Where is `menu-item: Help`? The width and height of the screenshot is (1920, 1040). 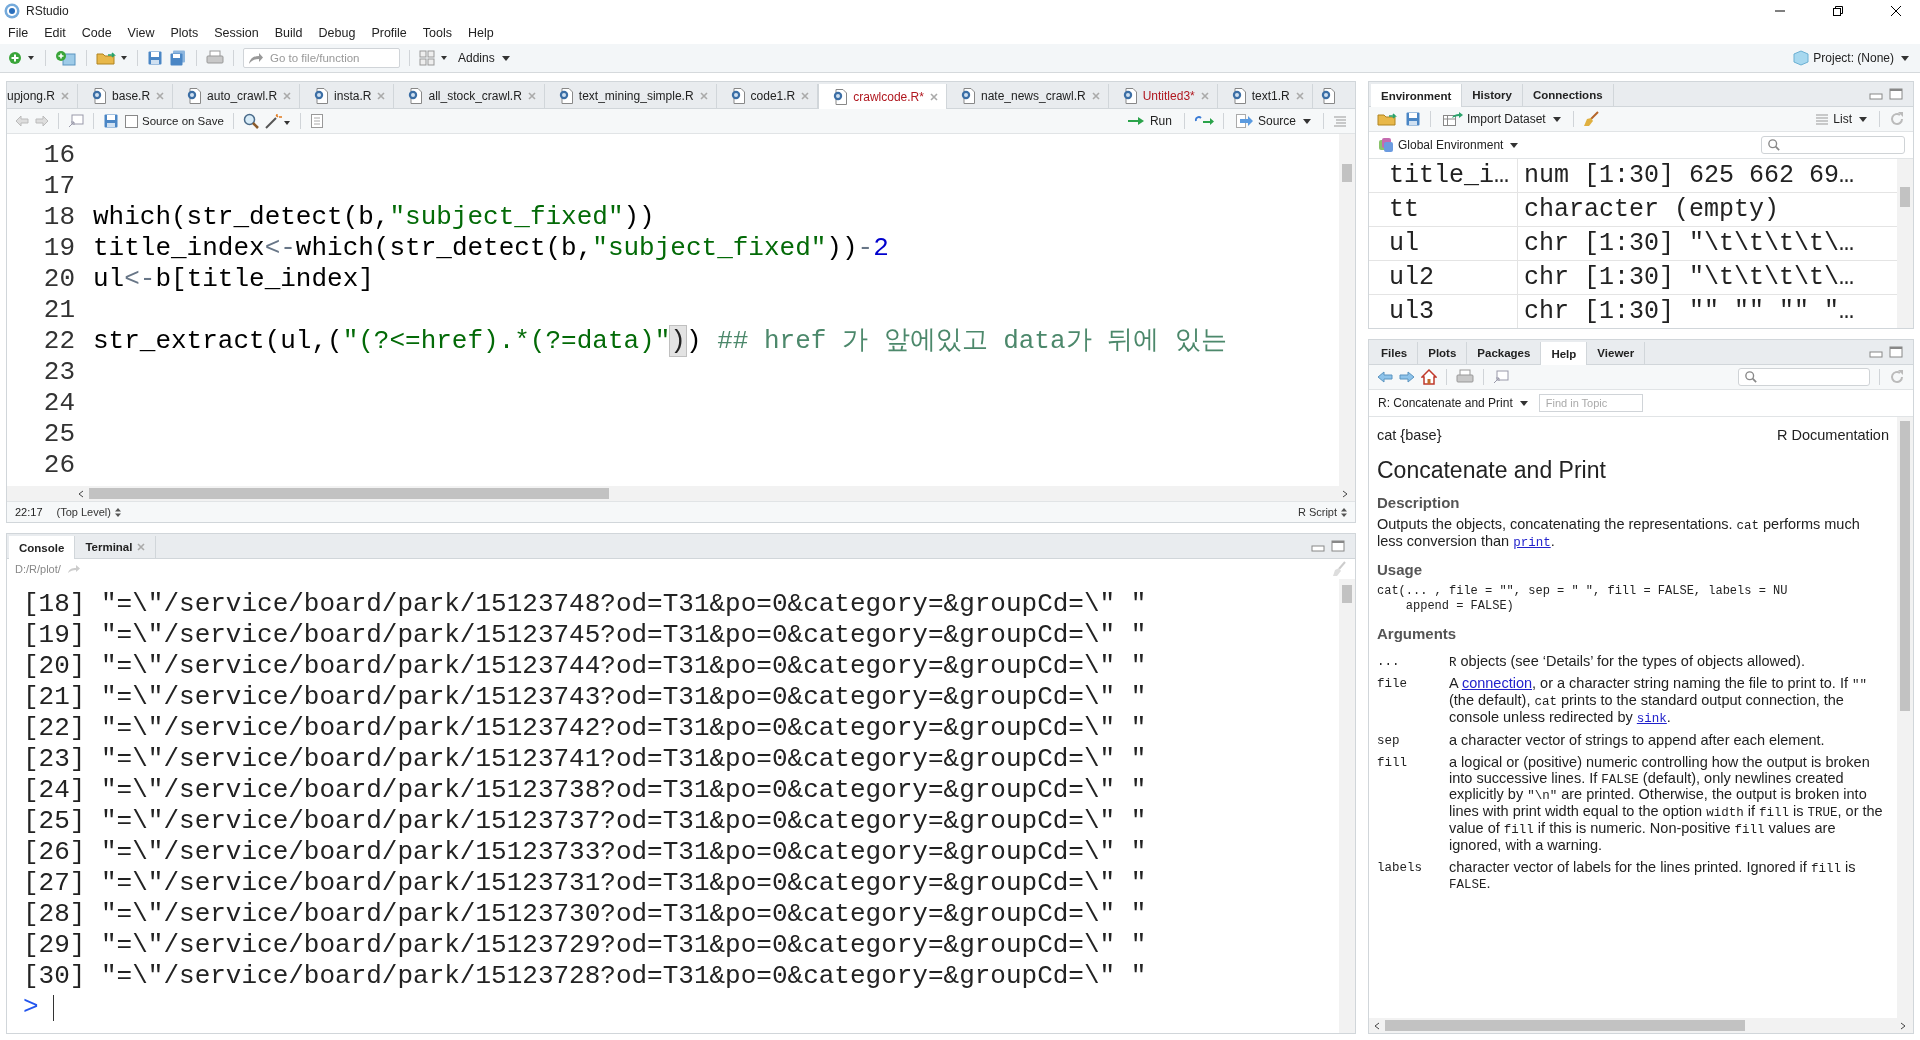 menu-item: Help is located at coordinates (481, 33).